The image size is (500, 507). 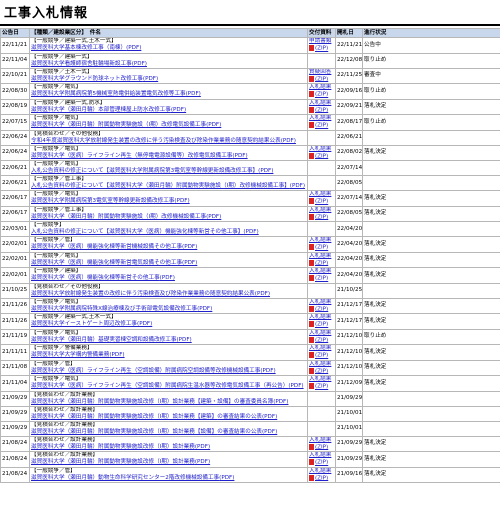 What do you see at coordinates (321, 41) in the screenshot?
I see `document-link: 申請書類` at bounding box center [321, 41].